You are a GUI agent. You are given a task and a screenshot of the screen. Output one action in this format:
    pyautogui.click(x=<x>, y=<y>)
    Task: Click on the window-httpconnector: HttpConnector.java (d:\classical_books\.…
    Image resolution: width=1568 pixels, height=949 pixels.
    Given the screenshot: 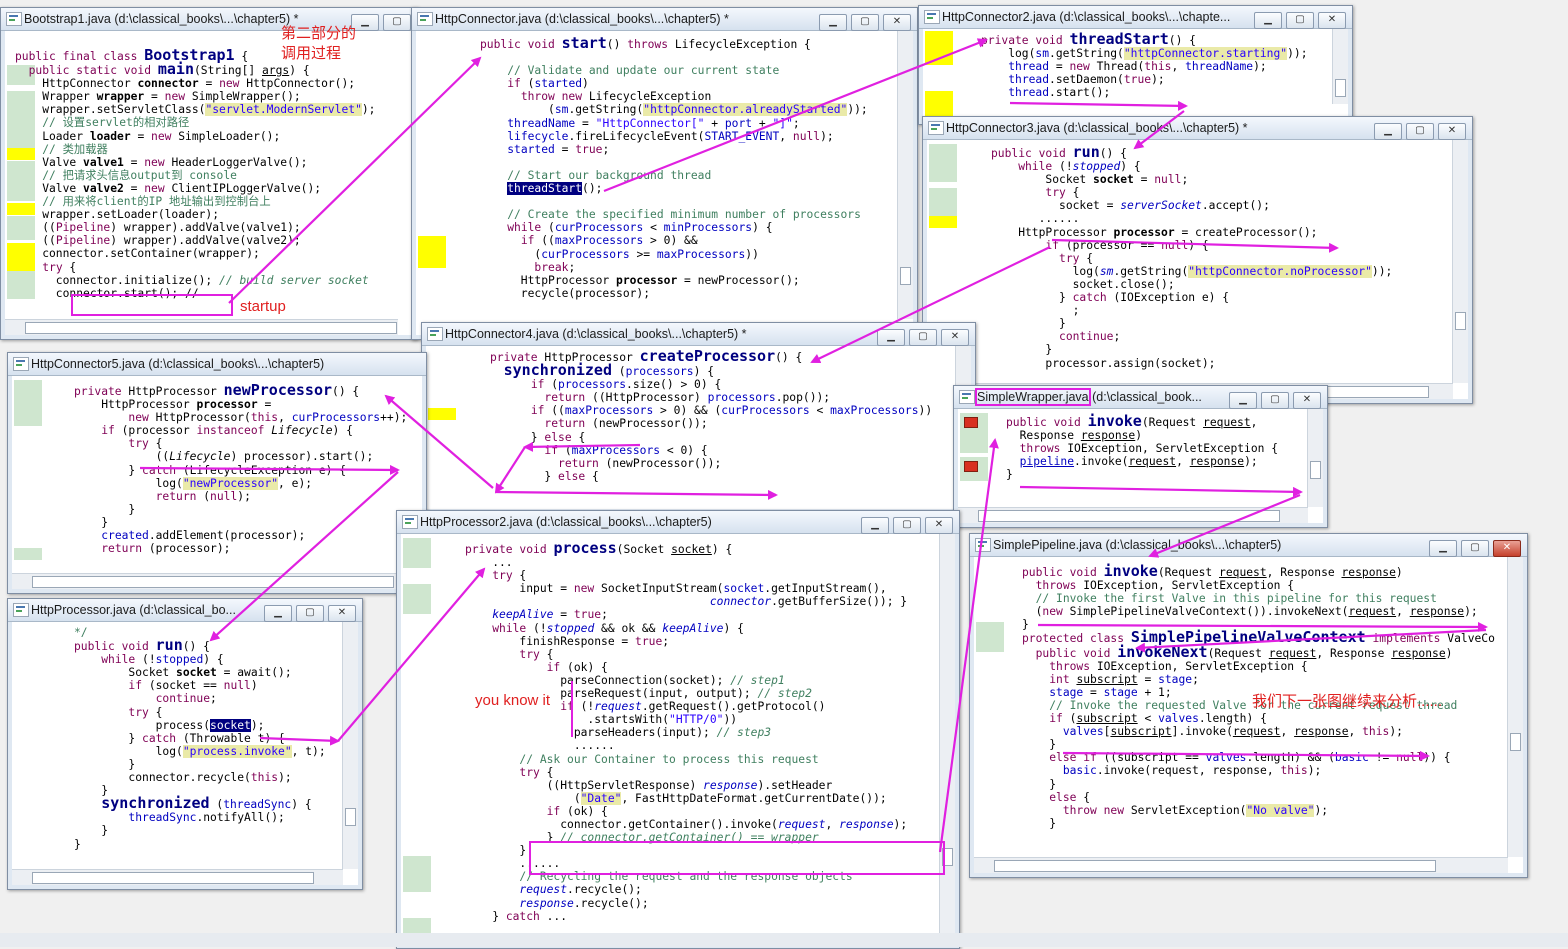 What is the action you would take?
    pyautogui.click(x=664, y=173)
    